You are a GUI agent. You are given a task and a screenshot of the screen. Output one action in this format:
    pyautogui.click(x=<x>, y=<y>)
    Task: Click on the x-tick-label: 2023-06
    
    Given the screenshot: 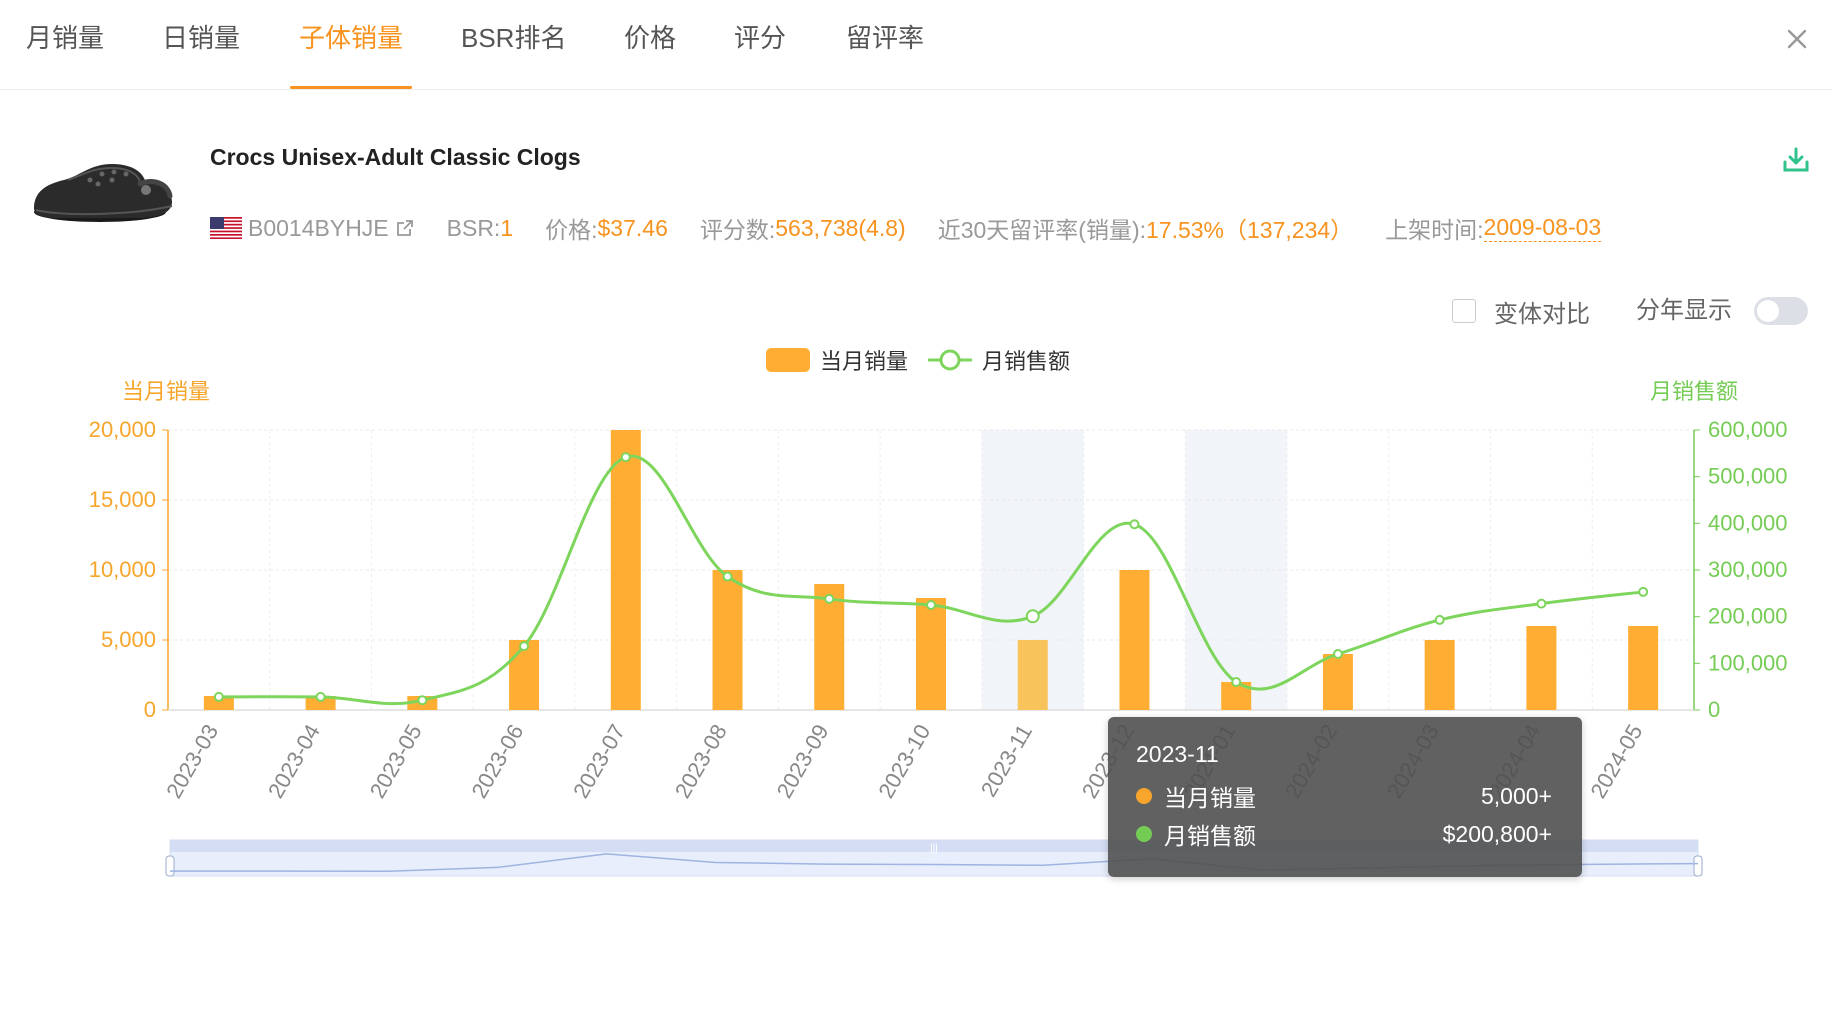 What is the action you would take?
    pyautogui.click(x=497, y=761)
    